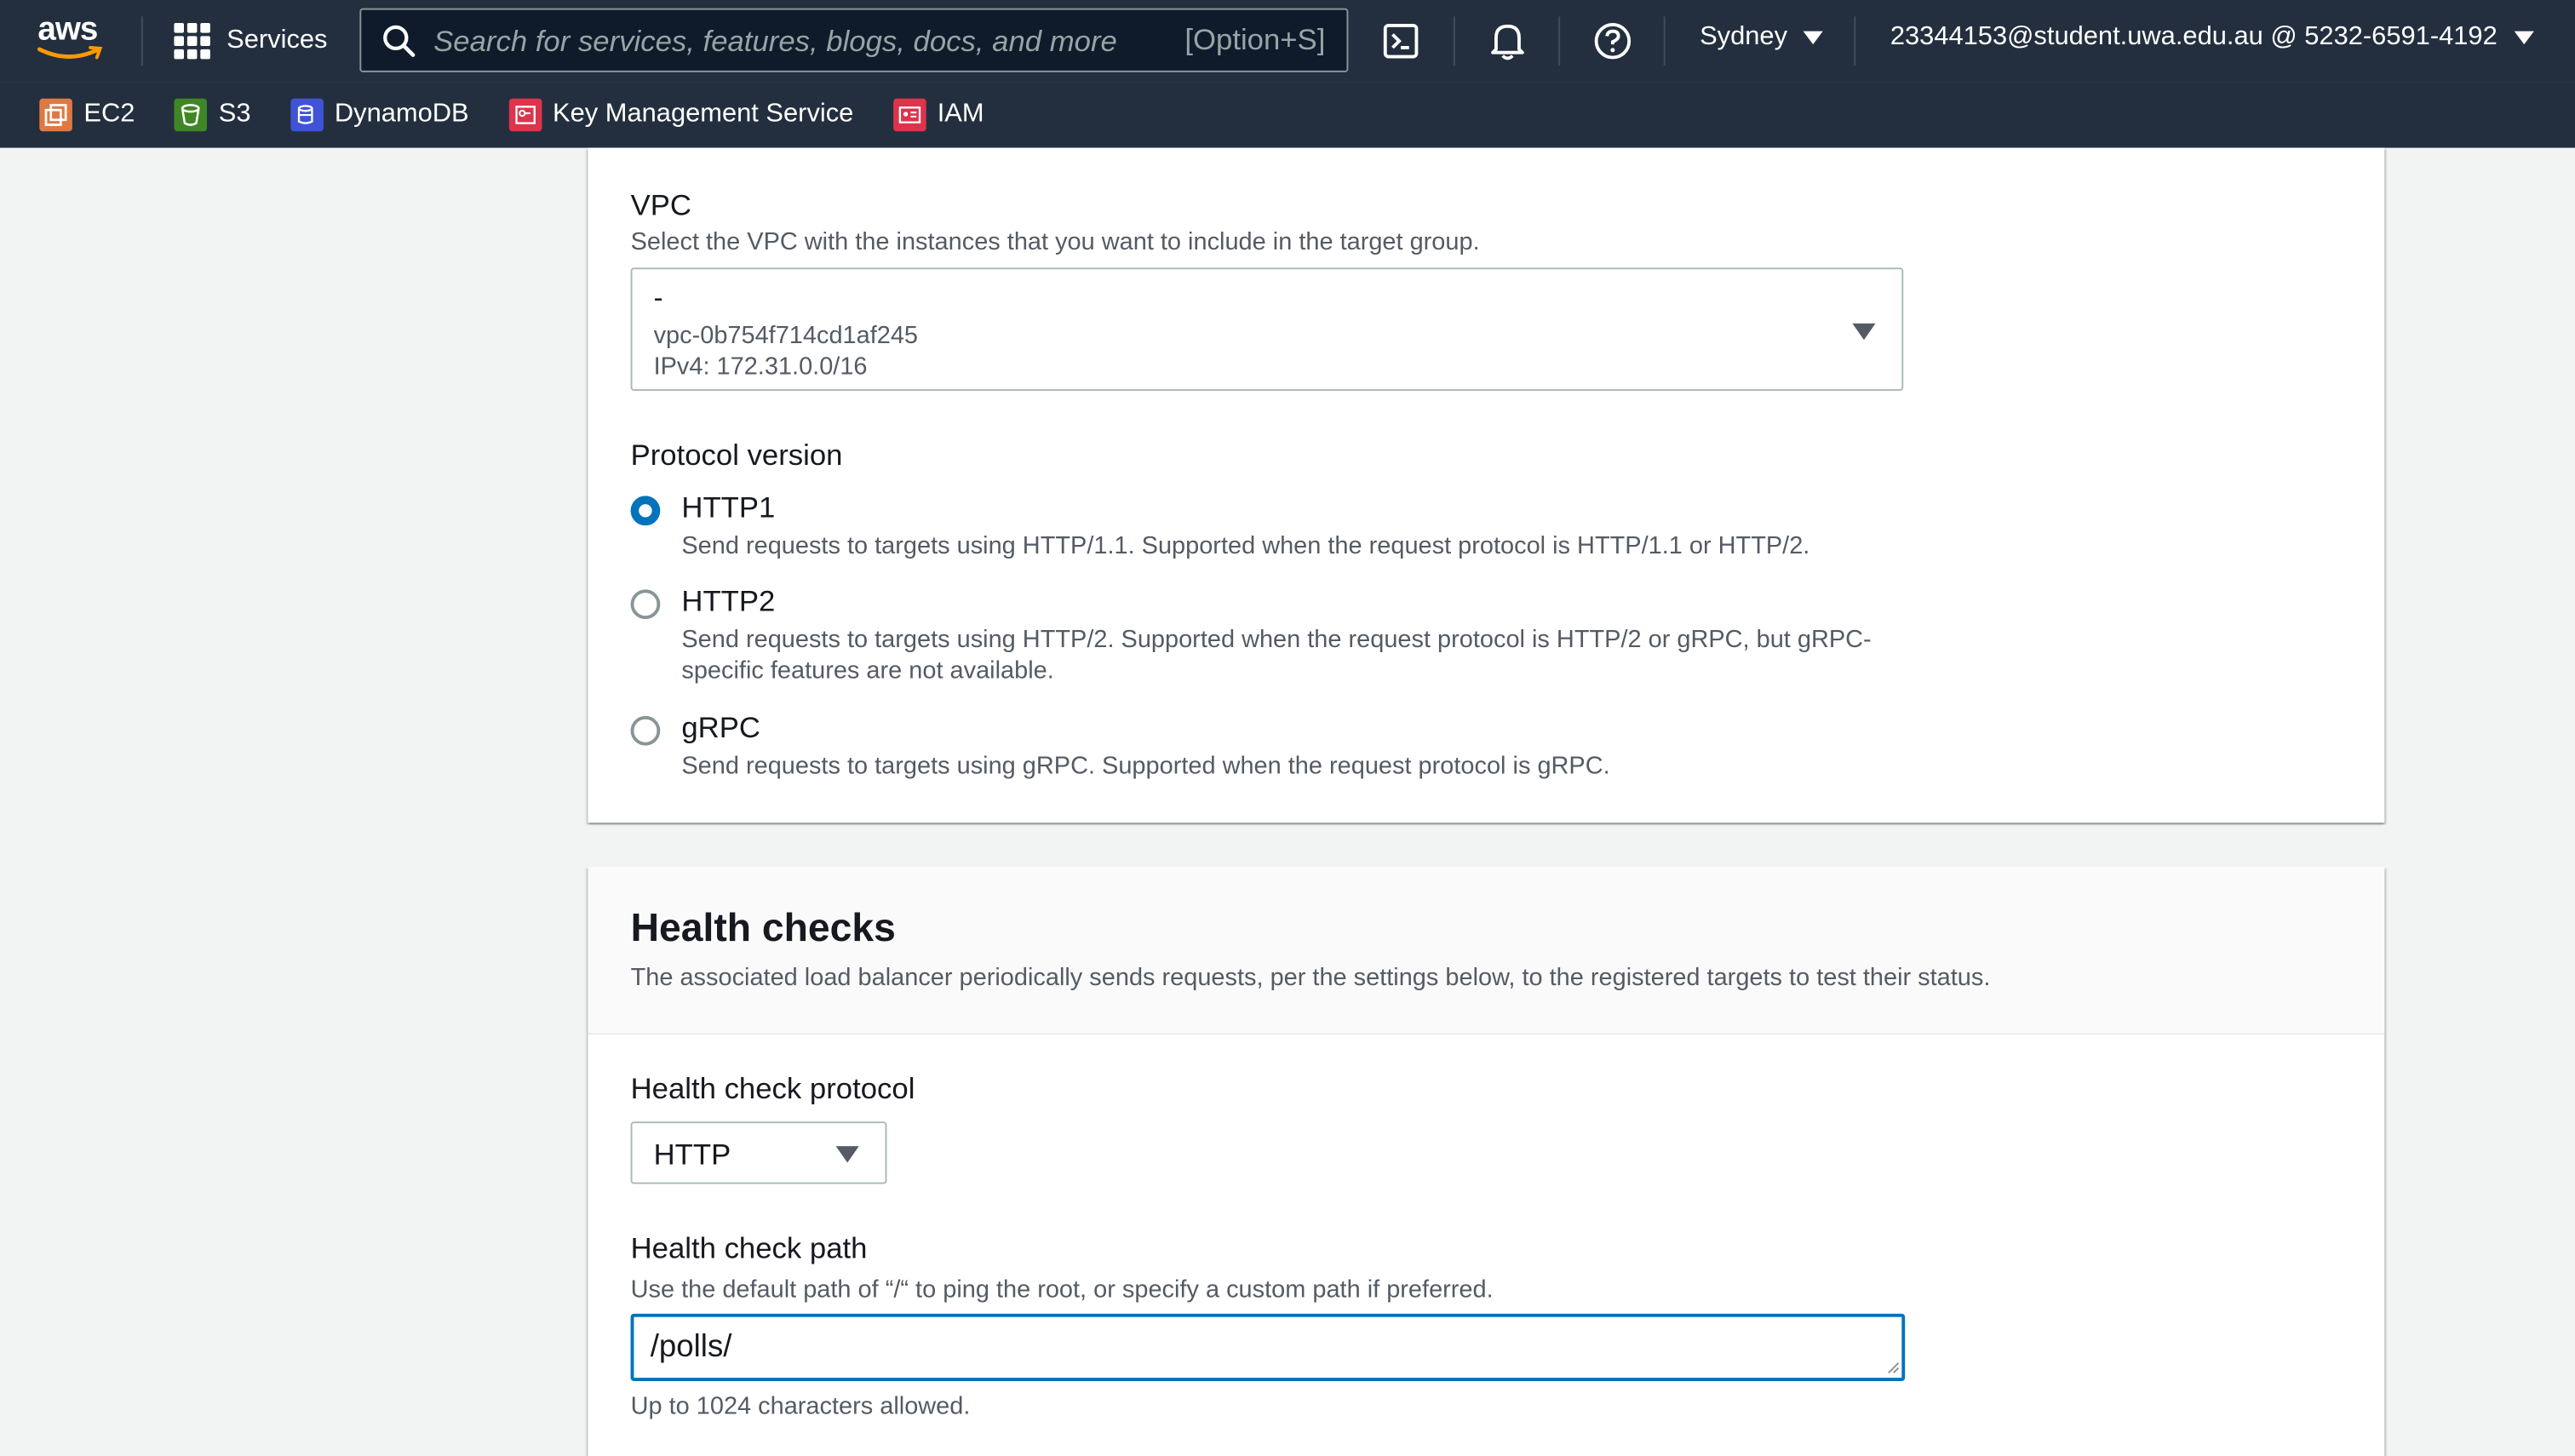 This screenshot has width=2575, height=1456. Describe the element at coordinates (109, 114) in the screenshot. I see `favorite-label: EC2` at that location.